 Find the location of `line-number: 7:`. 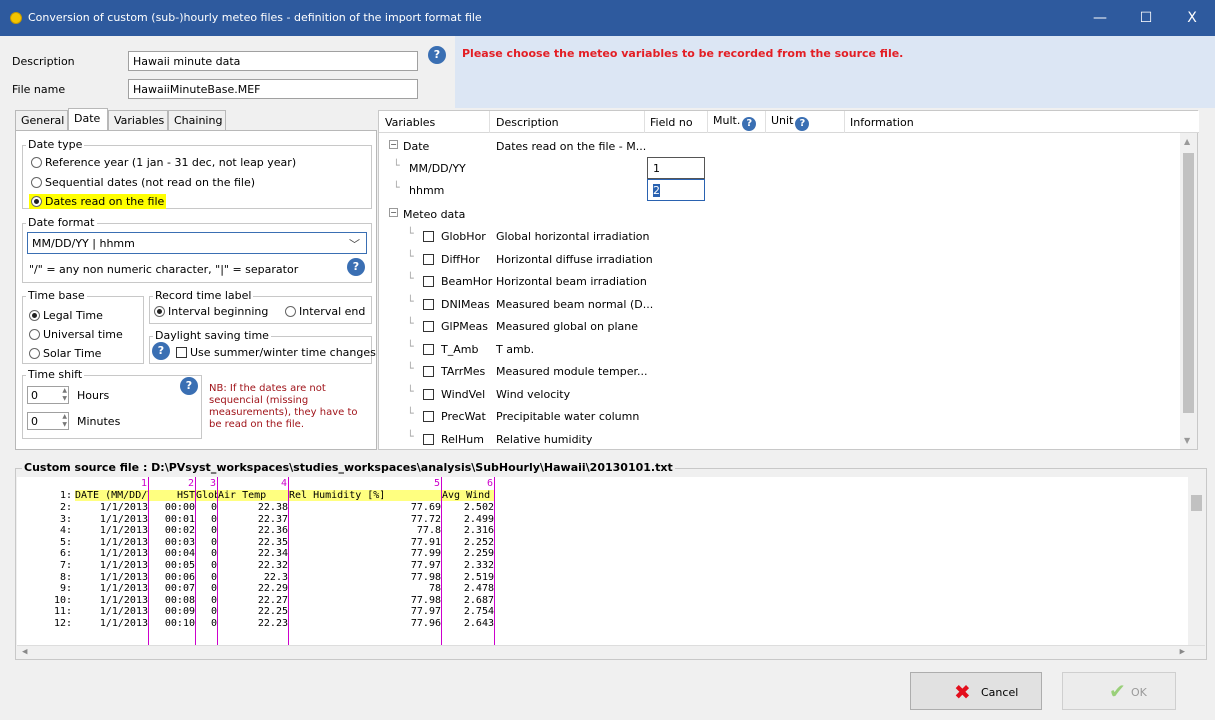

line-number: 7: is located at coordinates (65, 565).